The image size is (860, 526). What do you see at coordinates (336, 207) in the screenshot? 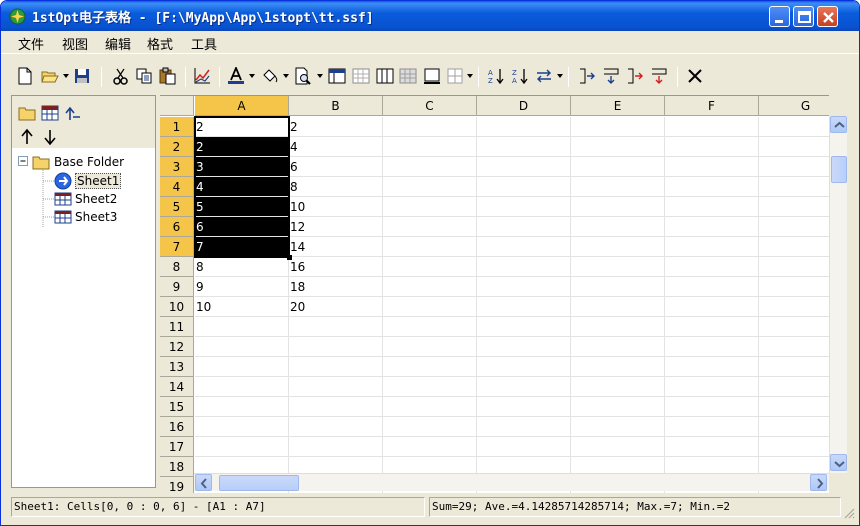
I see `grid-cell: 10` at bounding box center [336, 207].